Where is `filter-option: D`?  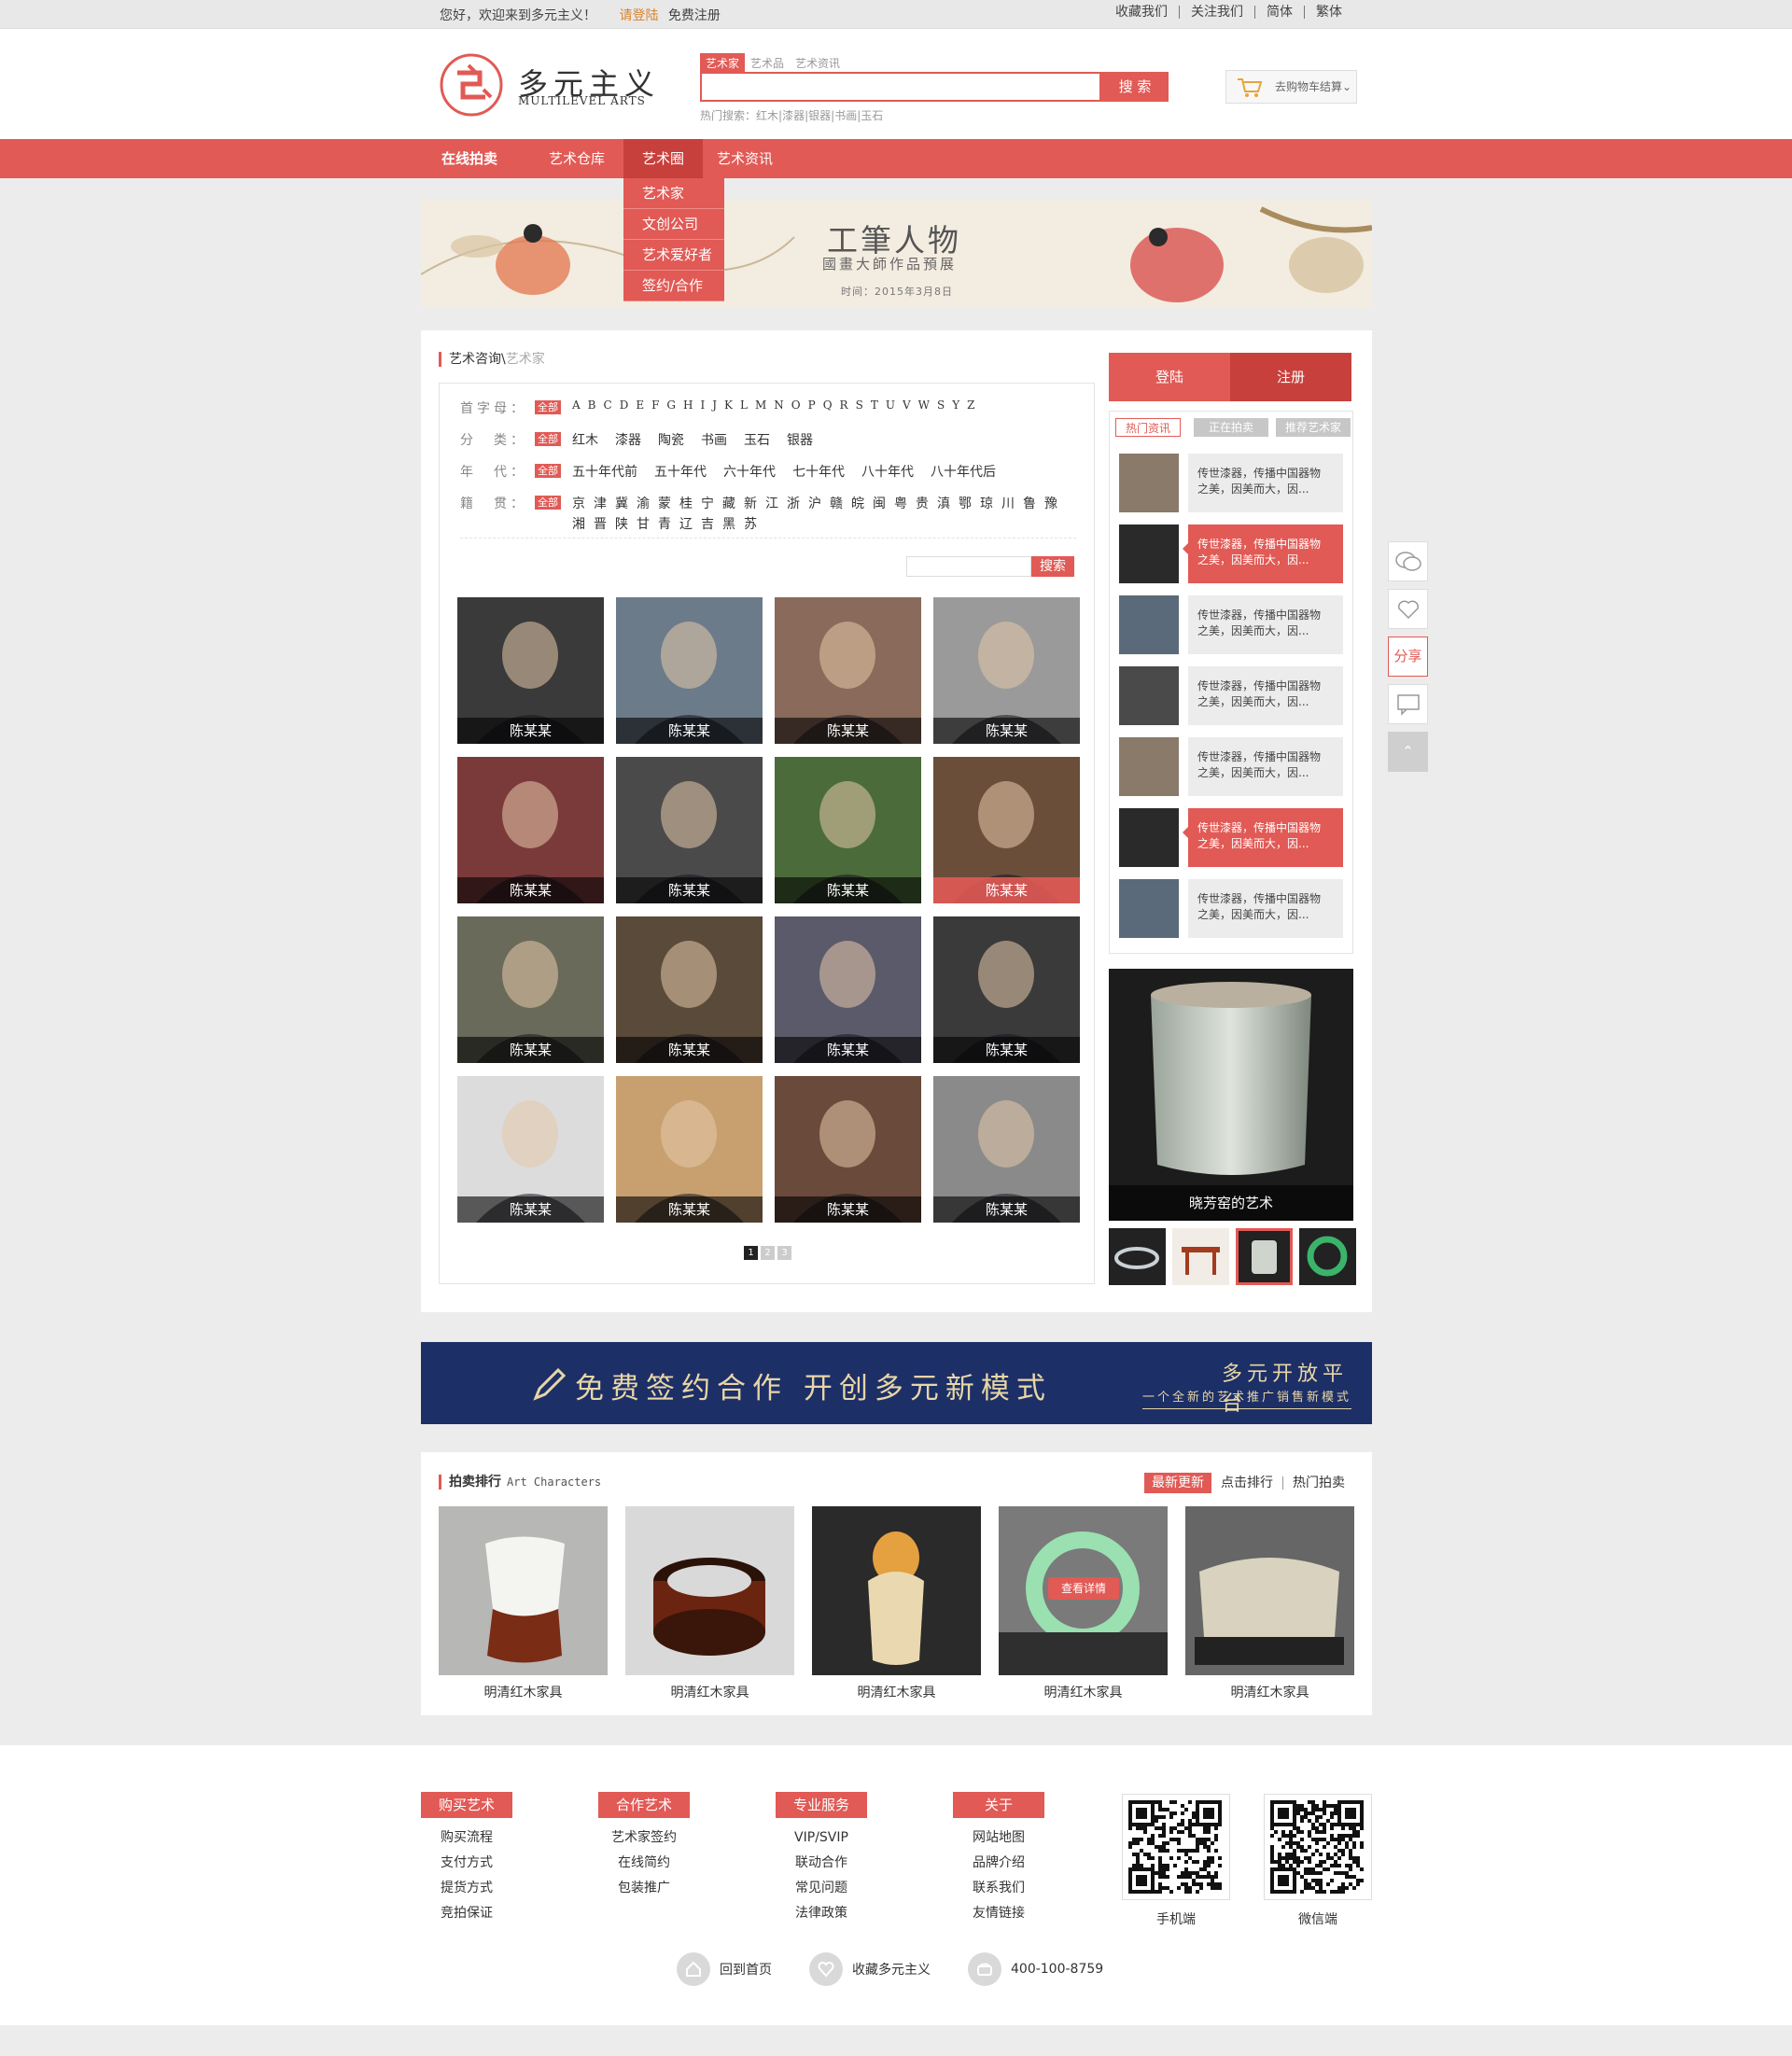
filter-option: D is located at coordinates (625, 405).